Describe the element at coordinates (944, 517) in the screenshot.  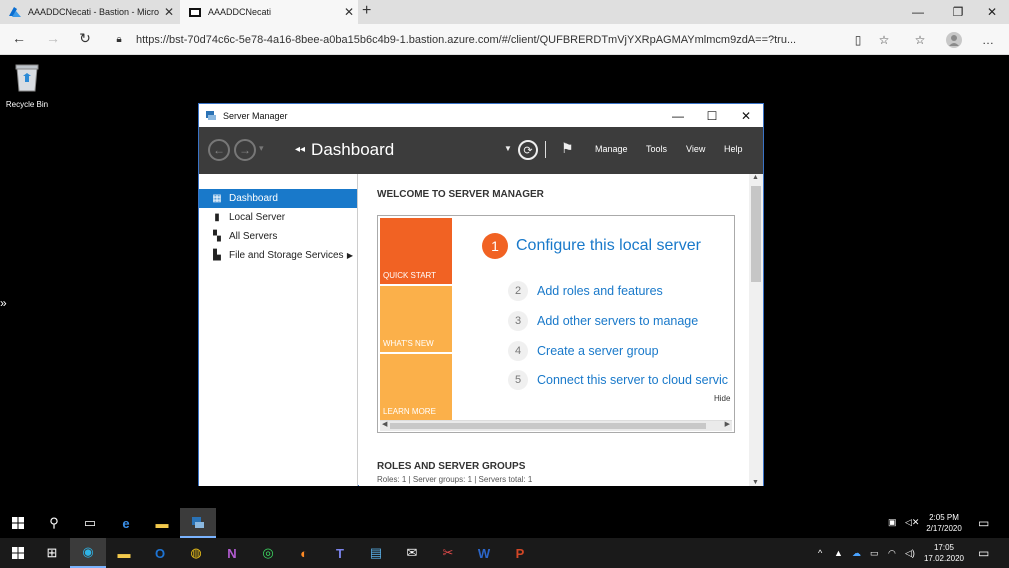
I see `clock-time: 2:05 PM` at that location.